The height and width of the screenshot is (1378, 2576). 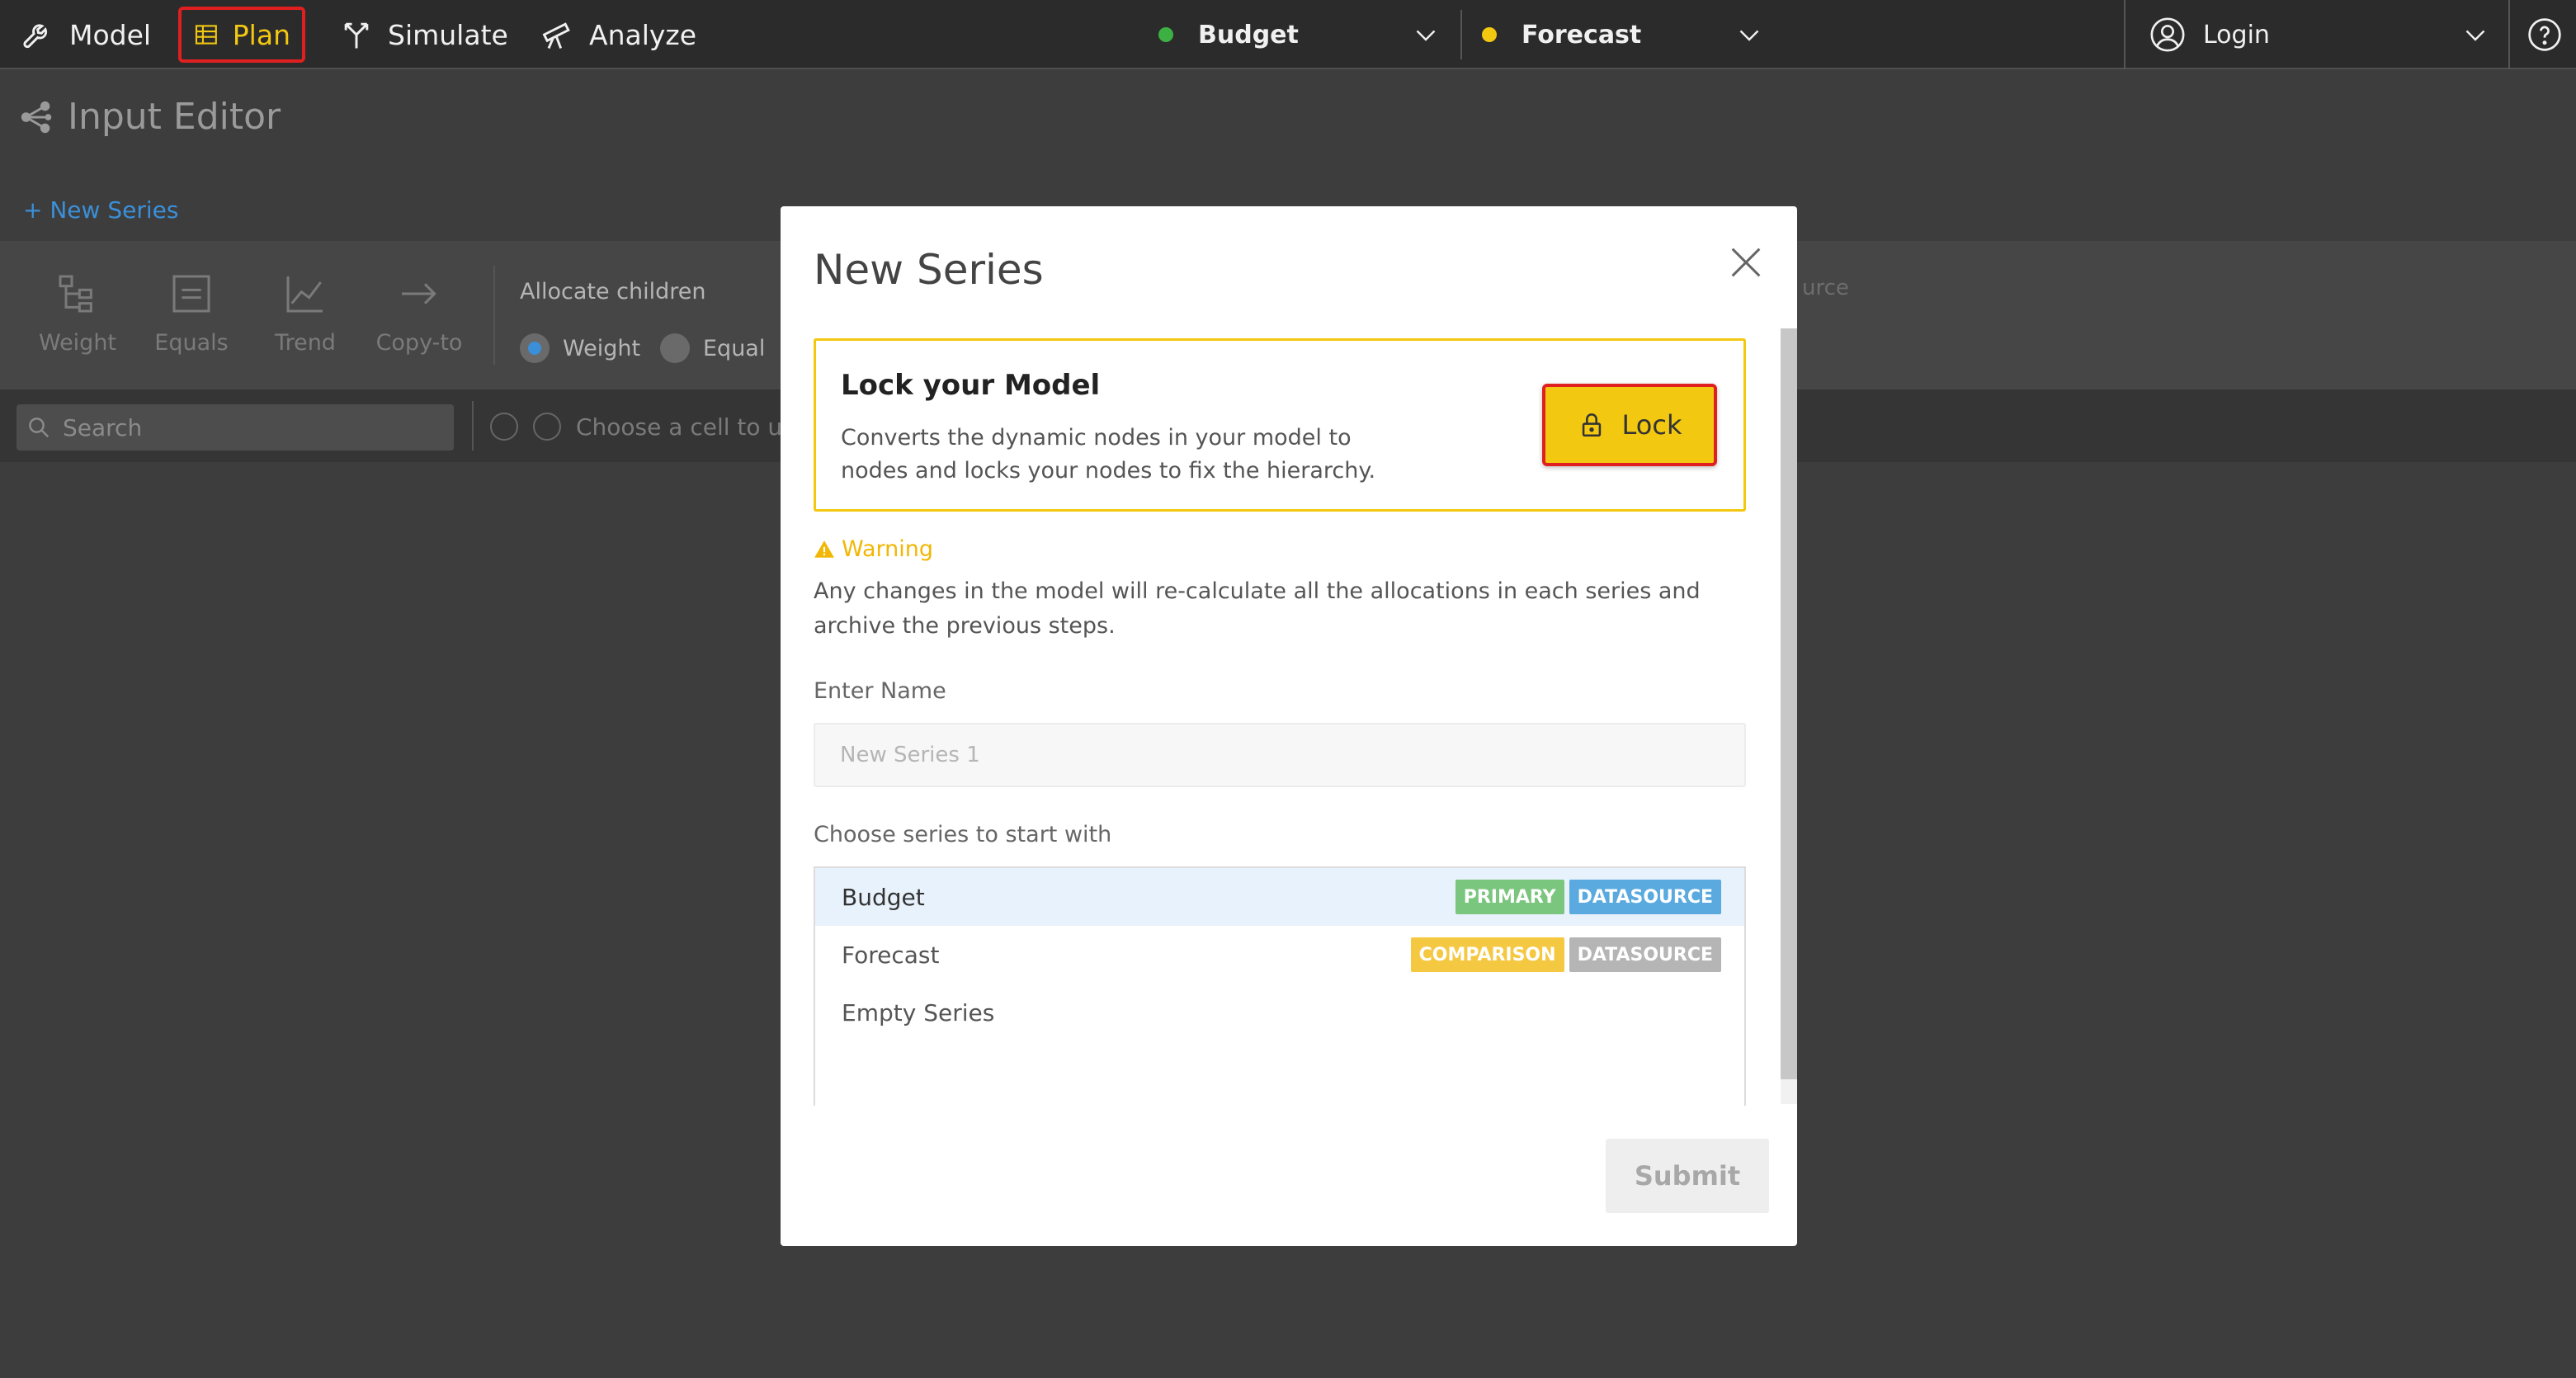 I want to click on close-icon, so click(x=1746, y=263).